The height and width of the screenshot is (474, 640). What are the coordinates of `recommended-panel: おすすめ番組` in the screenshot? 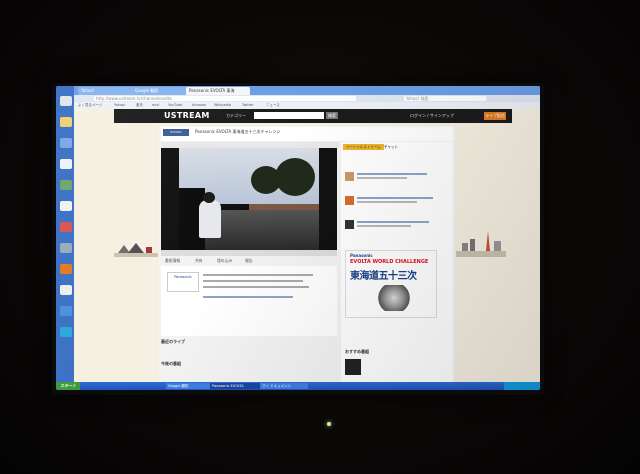 It's located at (397, 364).